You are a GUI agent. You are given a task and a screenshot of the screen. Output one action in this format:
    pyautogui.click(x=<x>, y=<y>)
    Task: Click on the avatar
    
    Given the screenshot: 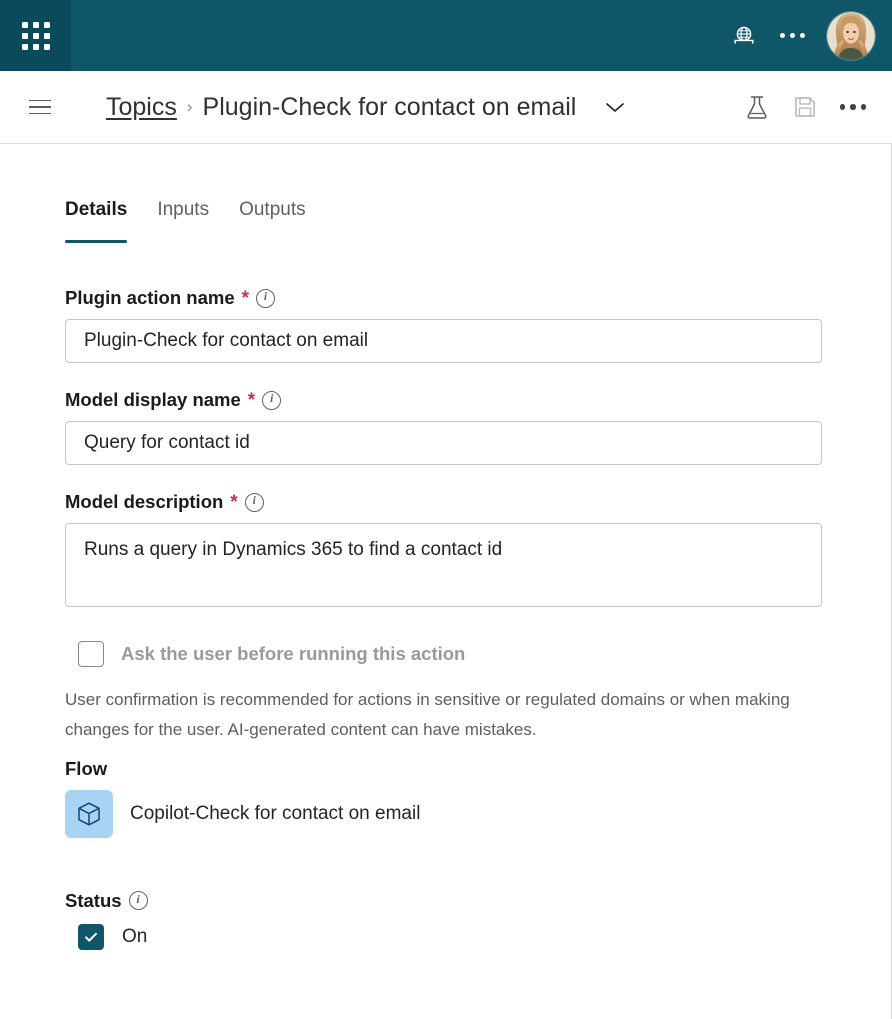 What is the action you would take?
    pyautogui.click(x=851, y=35)
    